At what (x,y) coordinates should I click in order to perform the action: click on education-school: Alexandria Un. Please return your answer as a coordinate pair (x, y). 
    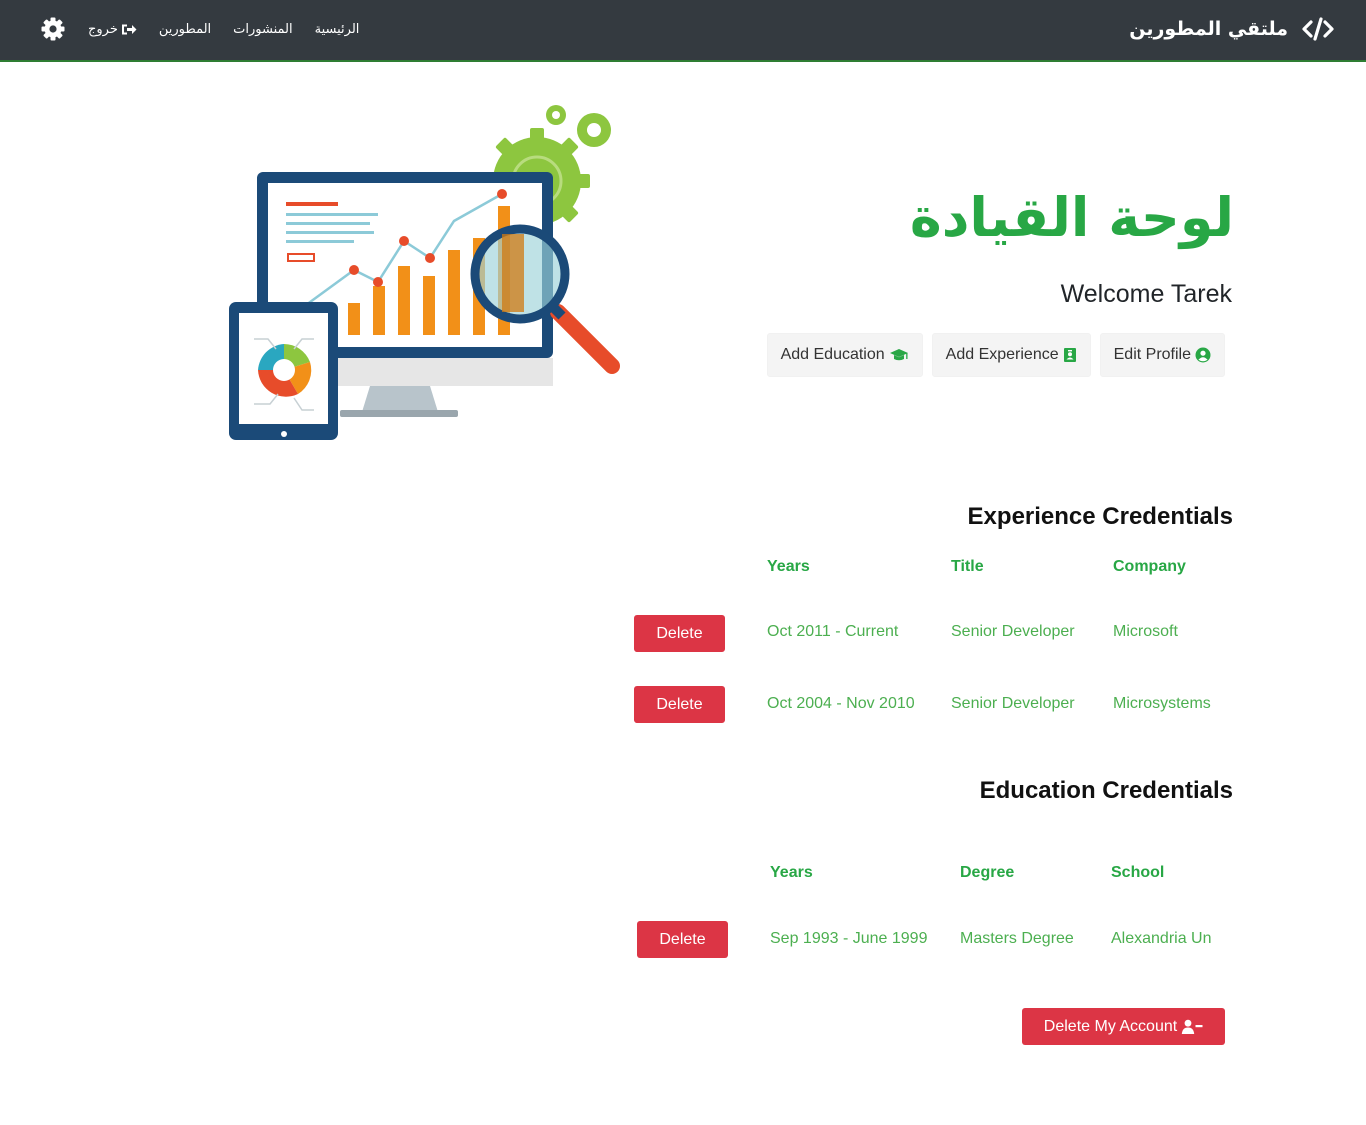
    Looking at the image, I should click on (1161, 938).